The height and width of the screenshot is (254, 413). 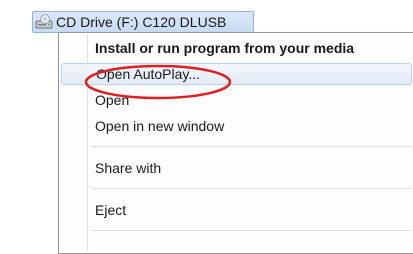 I want to click on cd-drive-label: CD Drive (F:) C120 DLUSB, so click(x=141, y=22).